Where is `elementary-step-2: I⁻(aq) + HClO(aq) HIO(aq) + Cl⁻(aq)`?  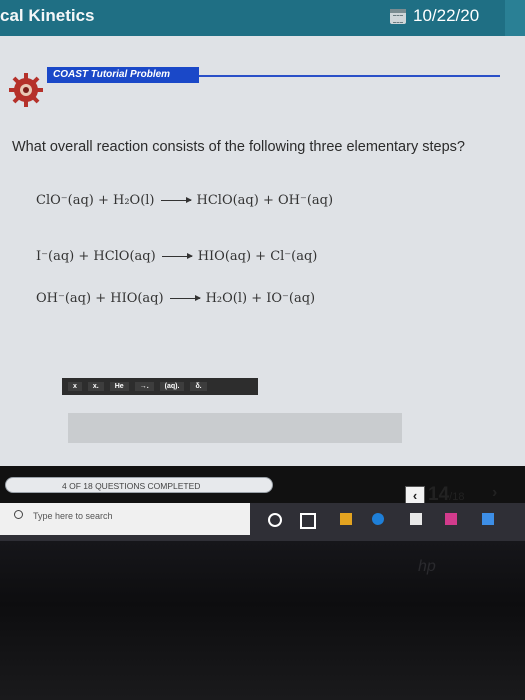
elementary-step-2: I⁻(aq) + HClO(aq) HIO(aq) + Cl⁻(aq) is located at coordinates (176, 256).